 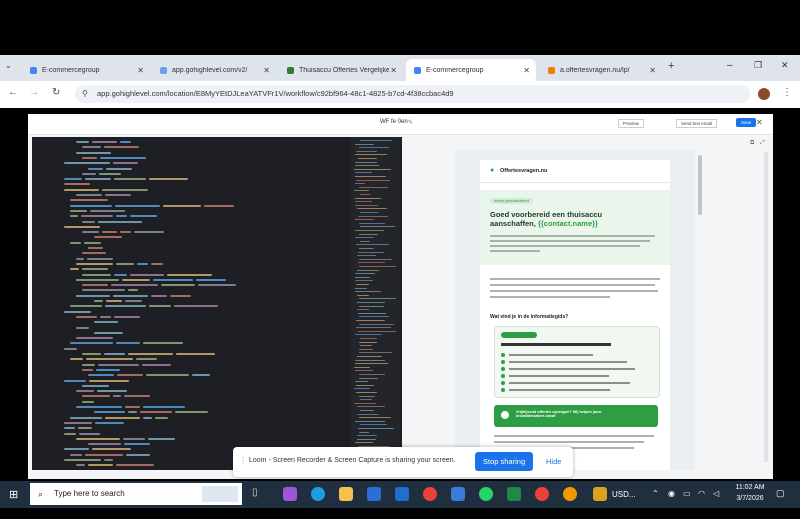 What do you see at coordinates (34, 92) in the screenshot?
I see `forward-icon: →` at bounding box center [34, 92].